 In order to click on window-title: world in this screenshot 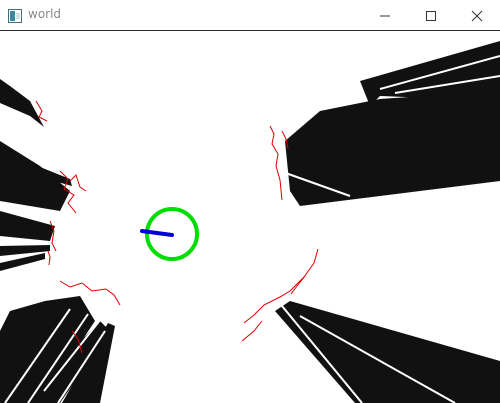, I will do `click(45, 14)`.